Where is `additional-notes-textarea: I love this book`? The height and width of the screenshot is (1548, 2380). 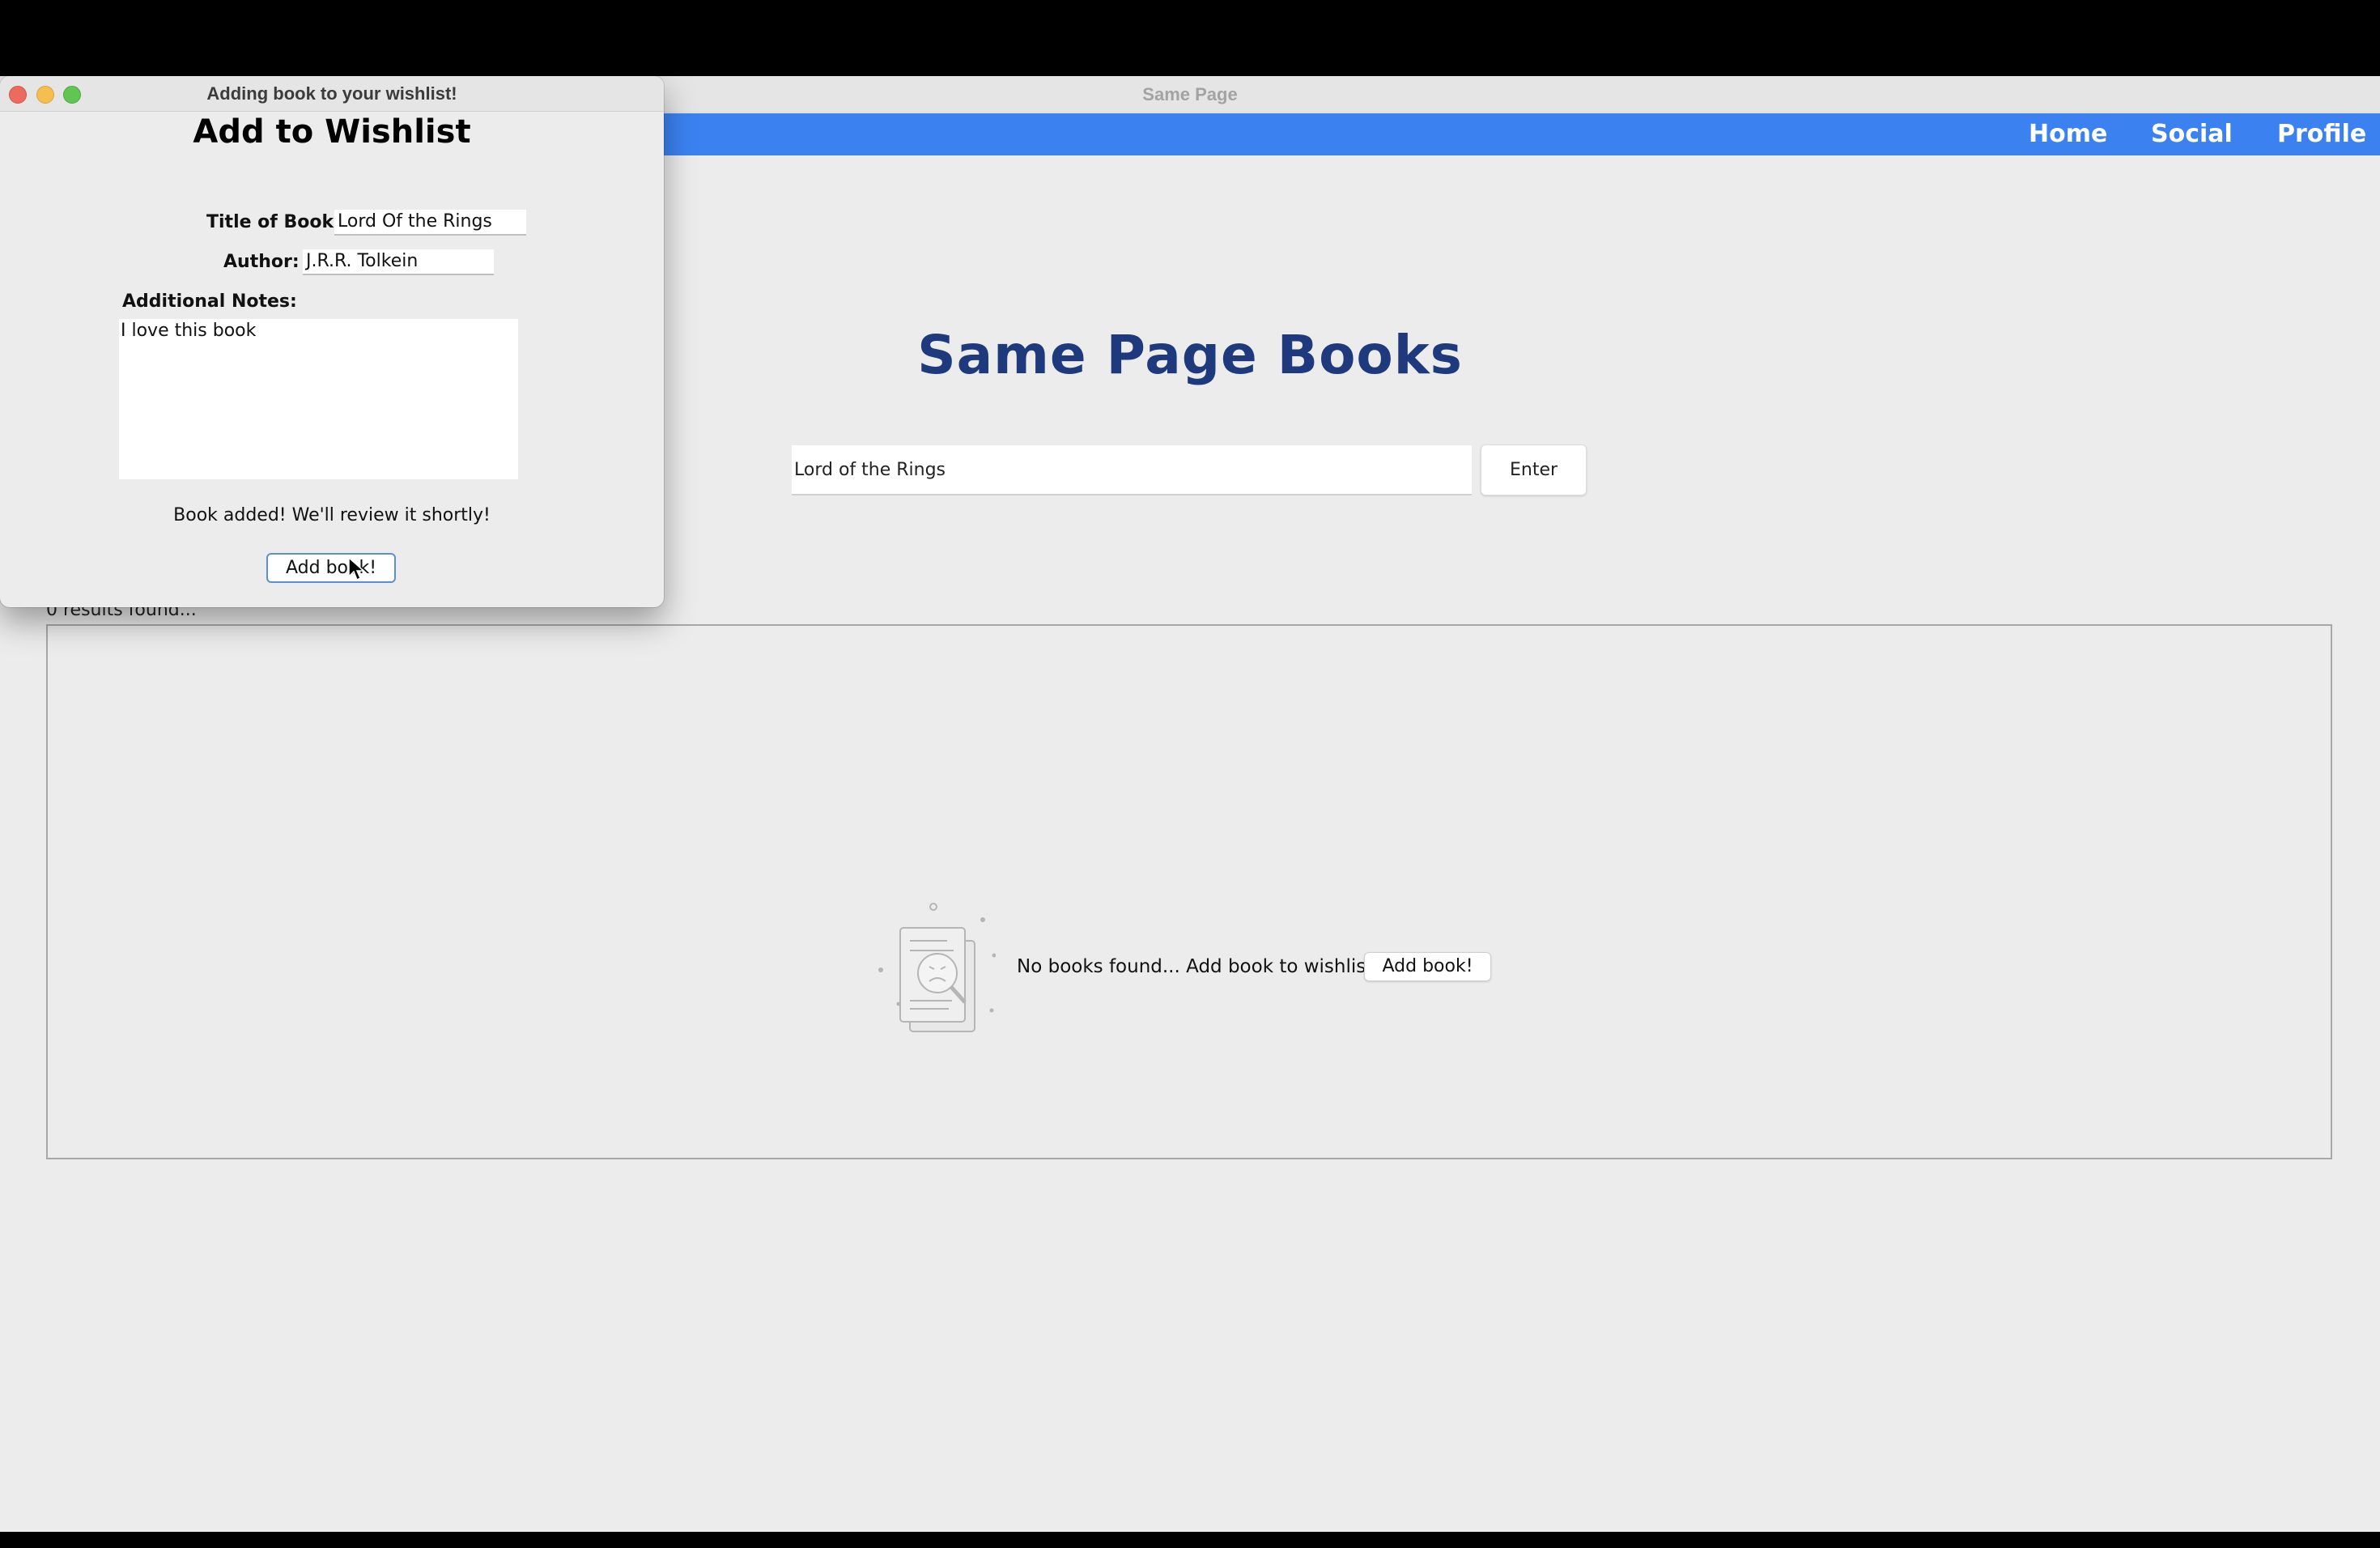 additional-notes-textarea: I love this book is located at coordinates (318, 399).